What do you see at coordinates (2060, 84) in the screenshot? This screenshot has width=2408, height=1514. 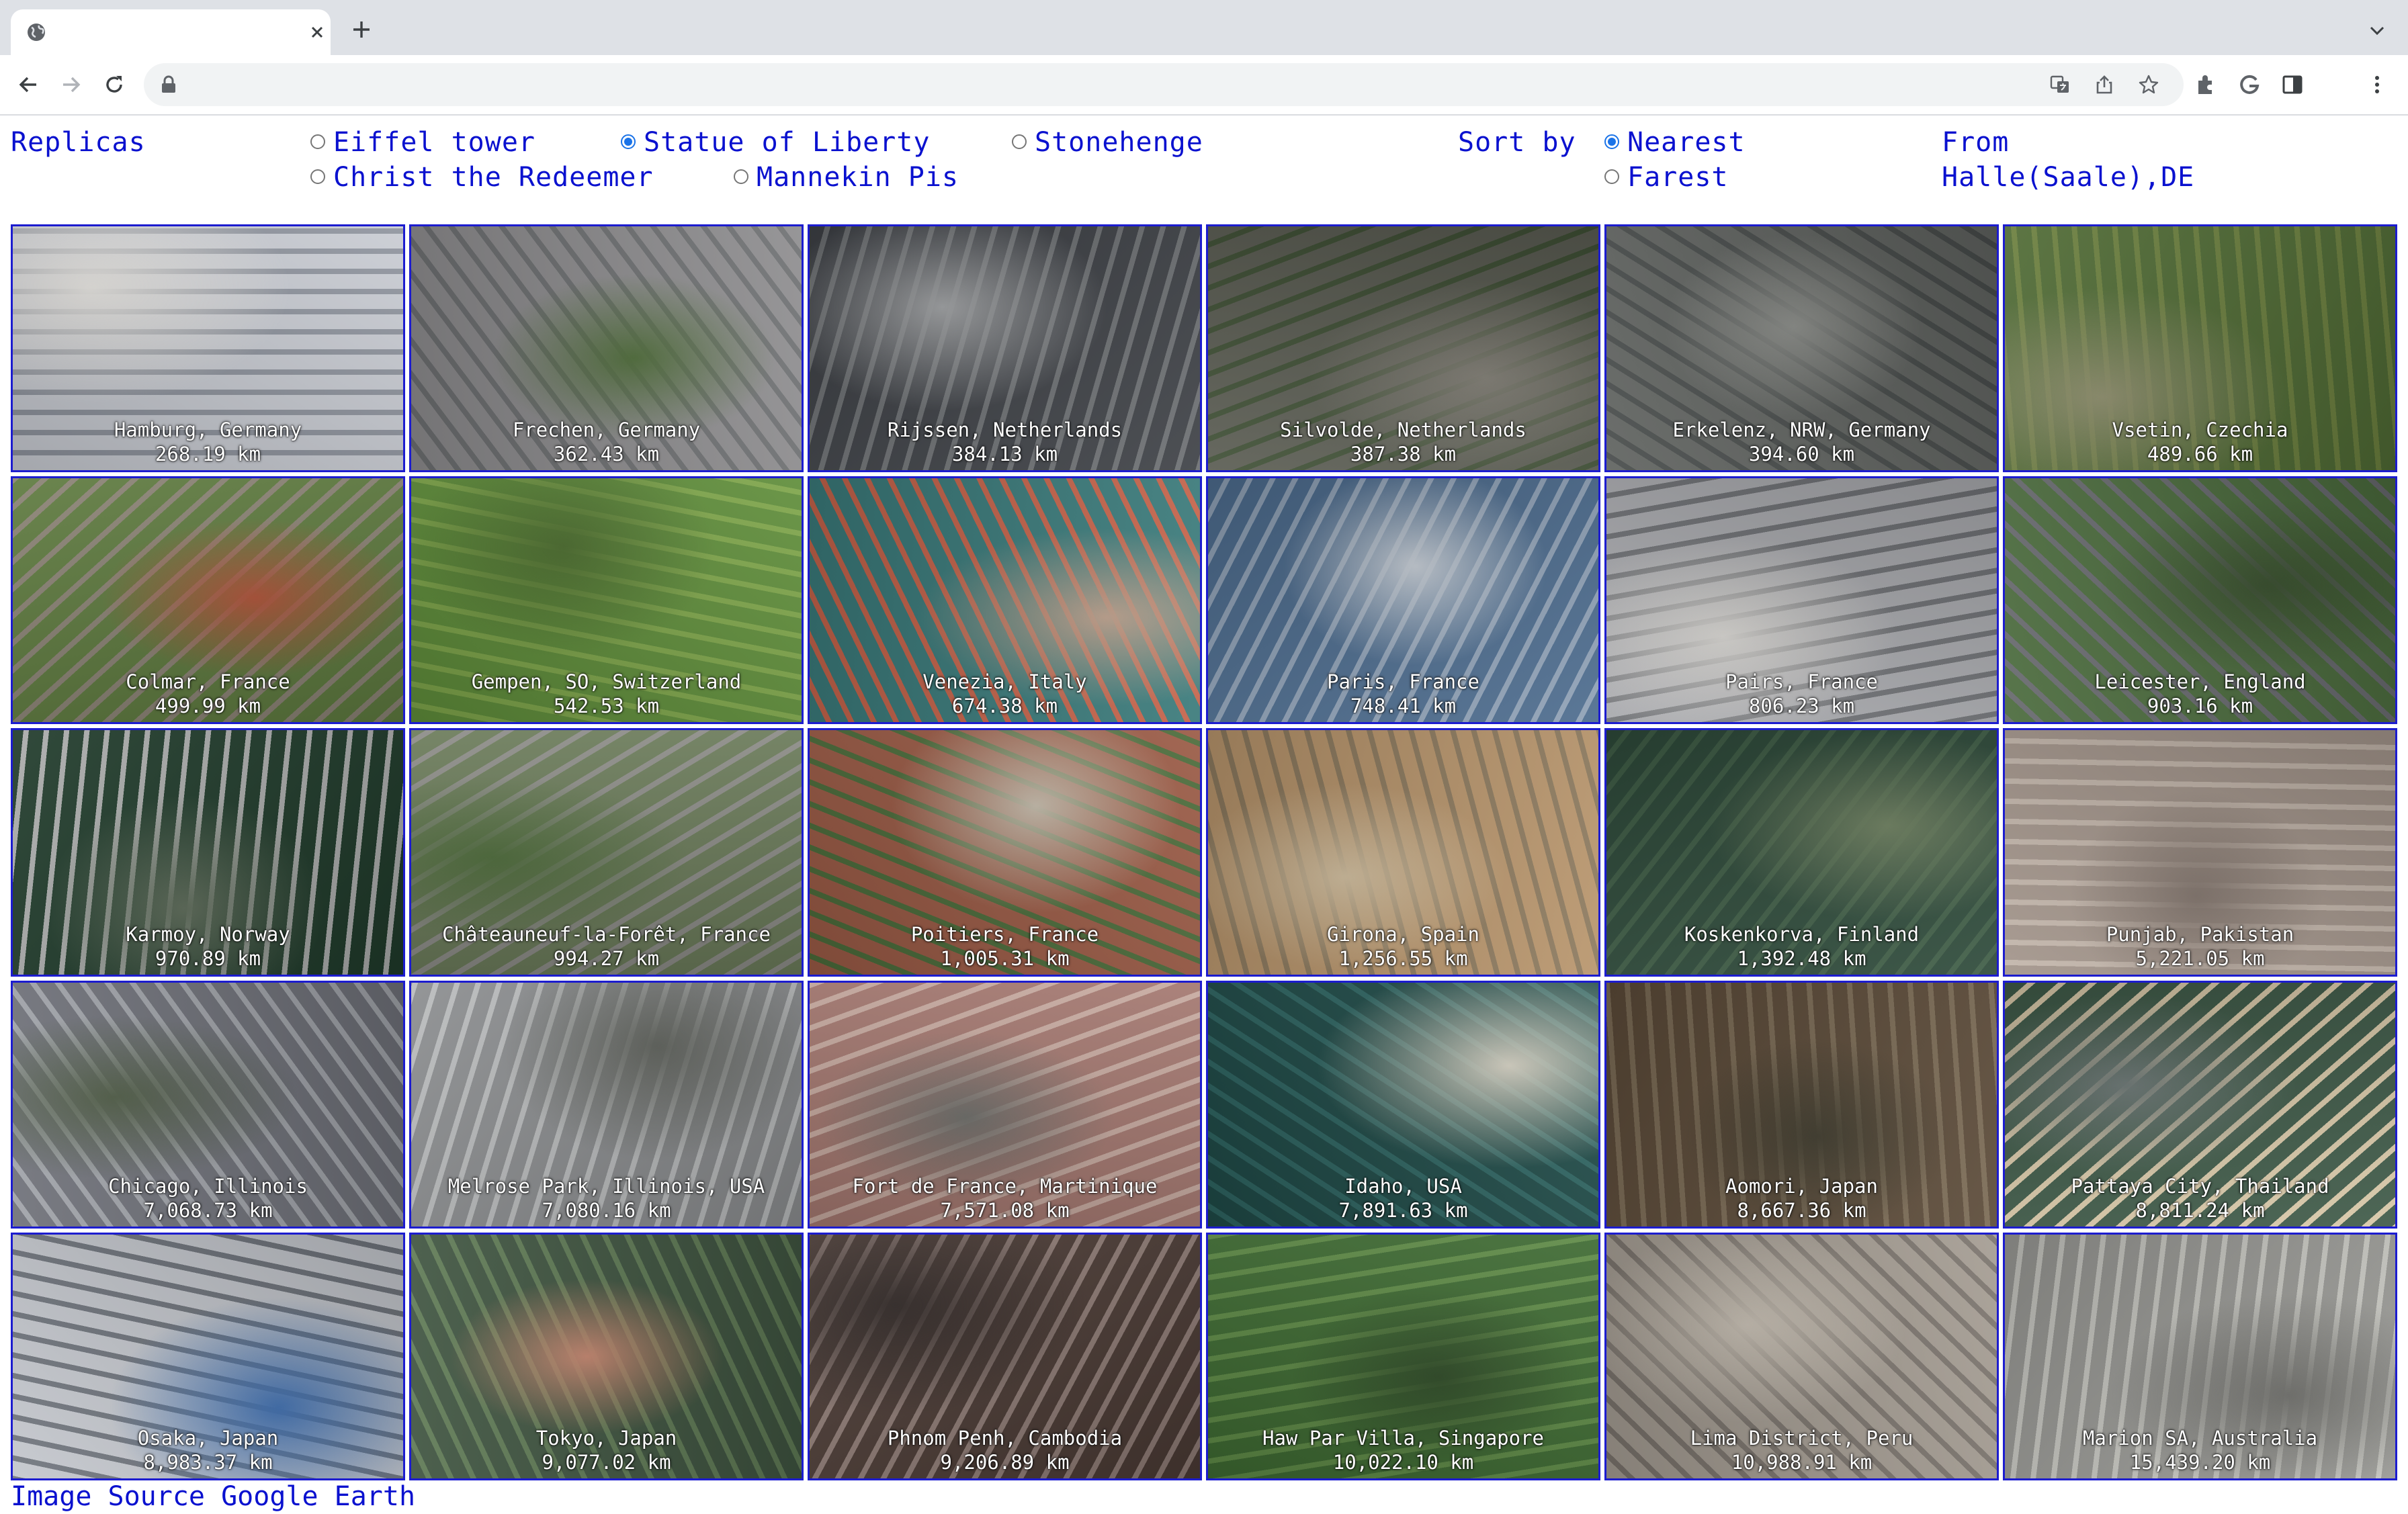 I see `translate-icon` at bounding box center [2060, 84].